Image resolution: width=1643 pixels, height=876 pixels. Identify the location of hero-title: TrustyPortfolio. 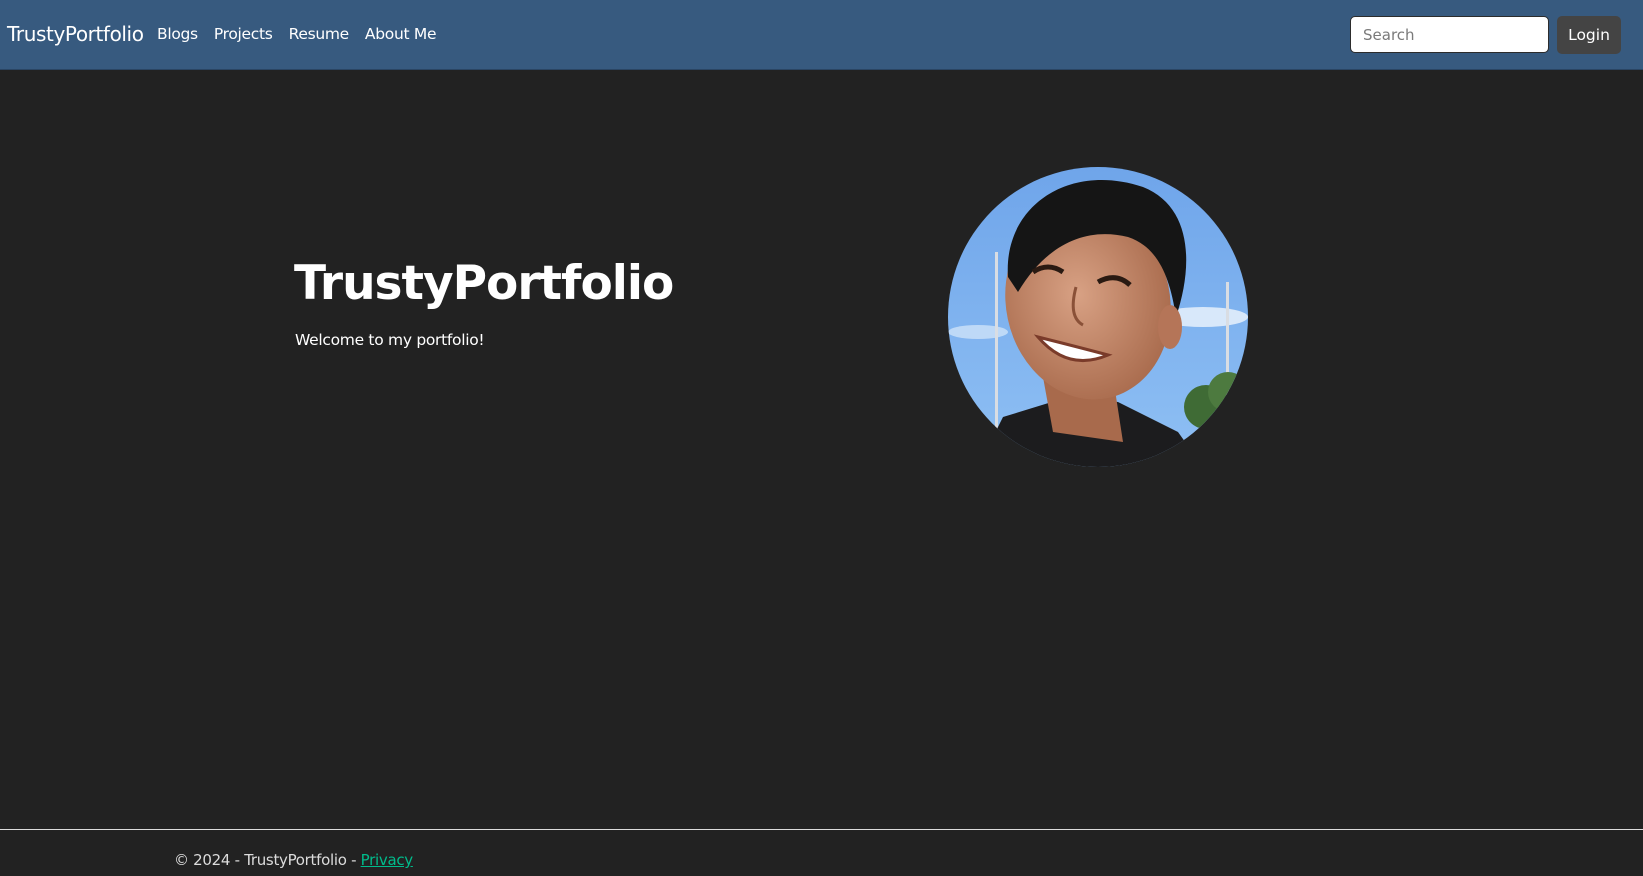
(484, 283).